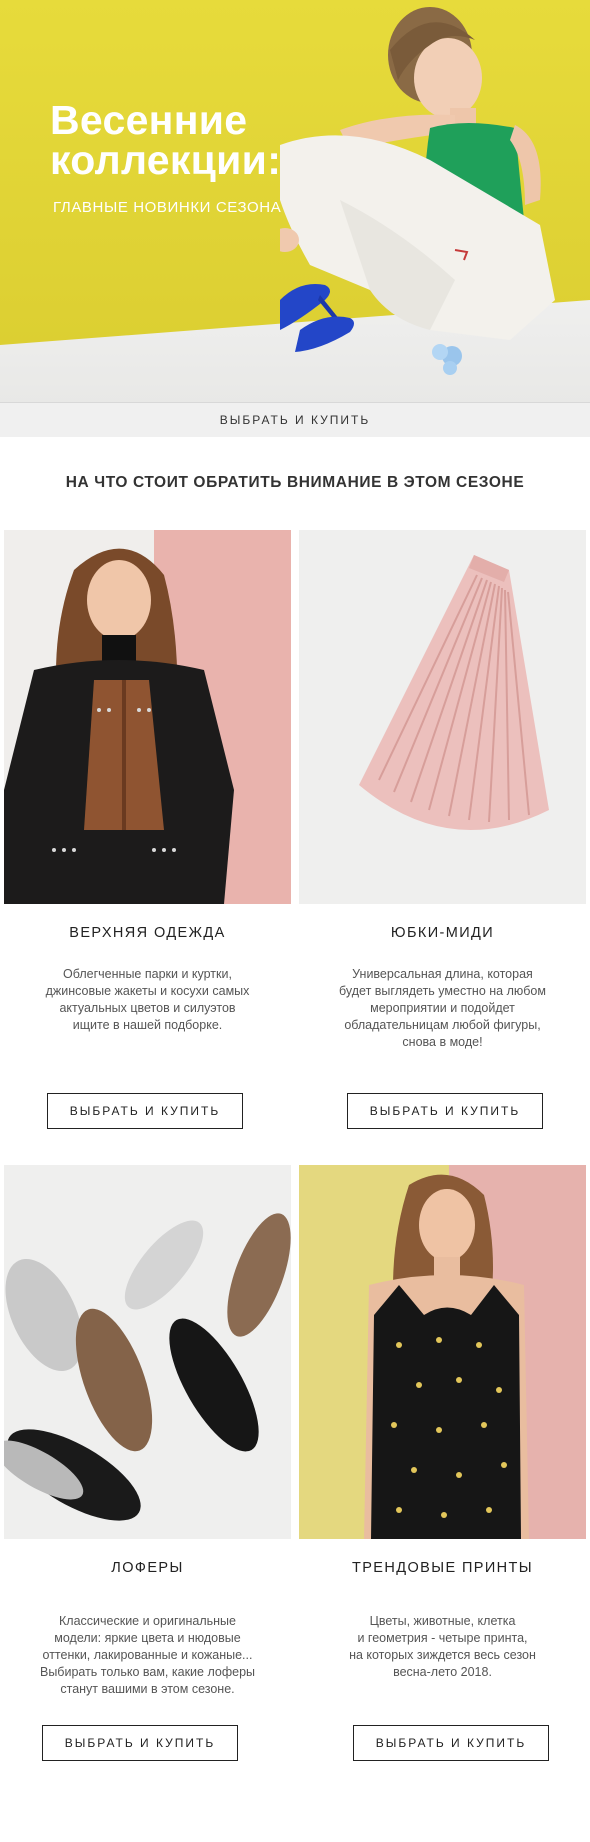  Describe the element at coordinates (442, 1568) in the screenshot. I see `trend-prints-title: ТРЕНДОВЫЕ ПРИНТЫ` at that location.